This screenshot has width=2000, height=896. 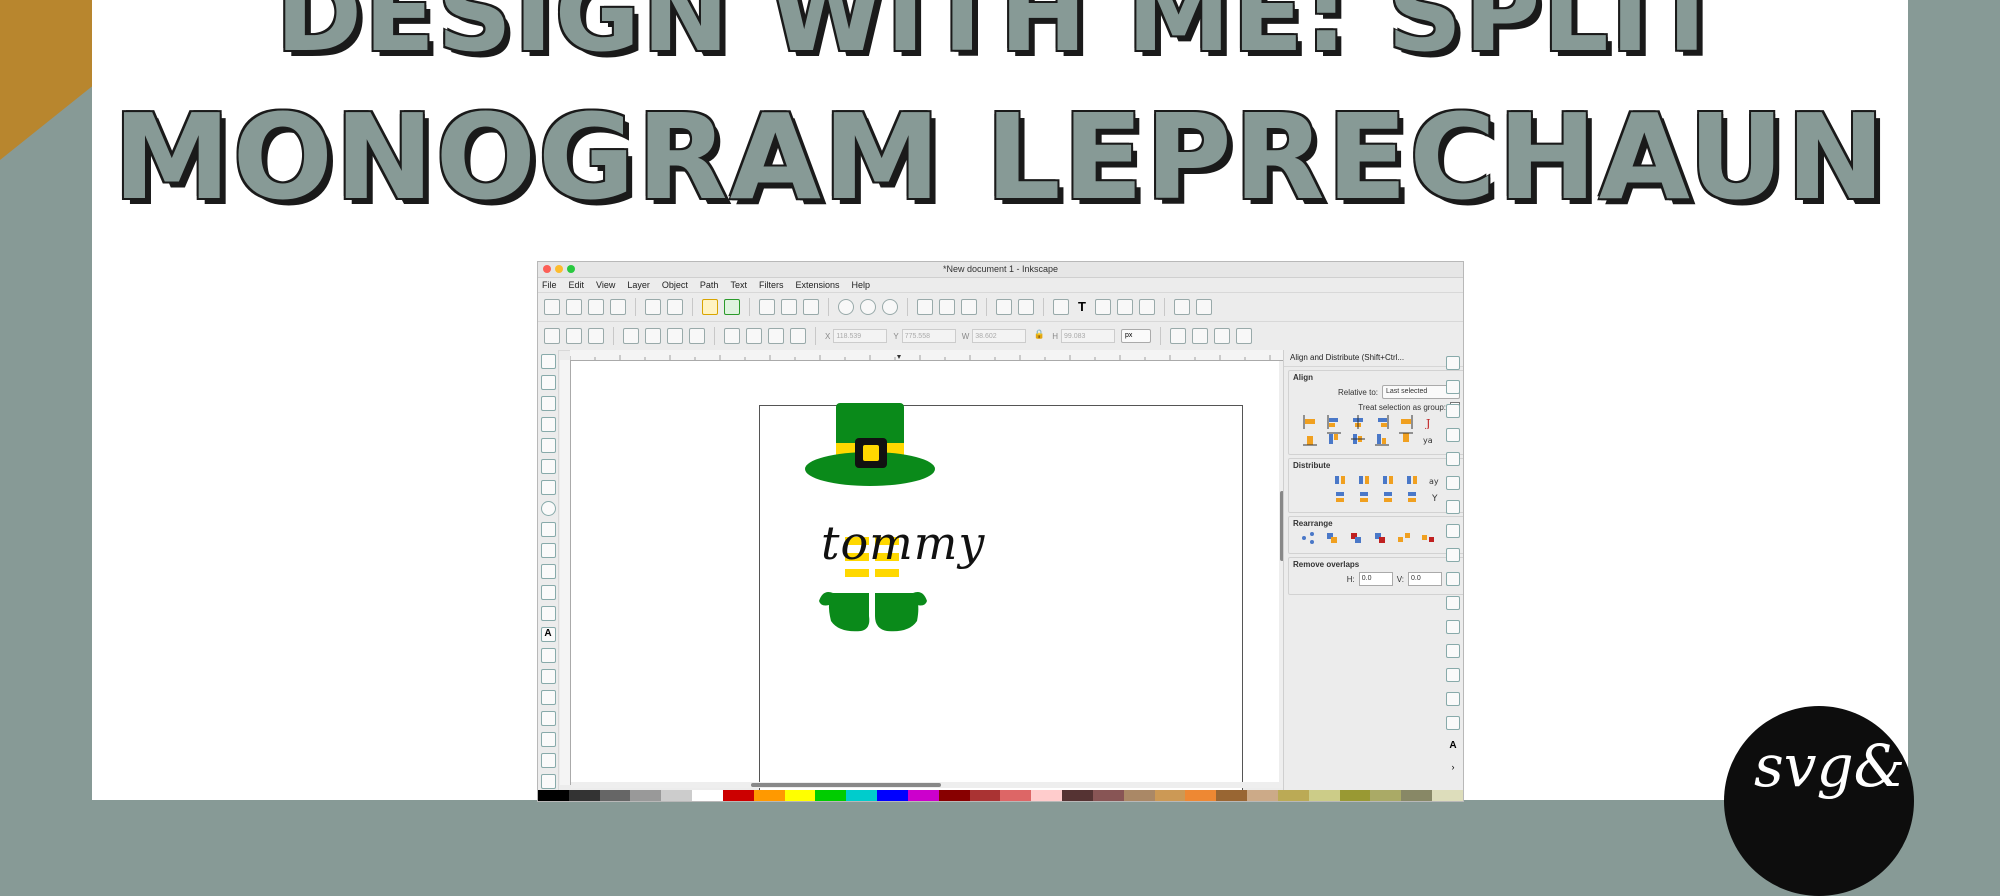 What do you see at coordinates (798, 336) in the screenshot?
I see `raise-to-top-icon` at bounding box center [798, 336].